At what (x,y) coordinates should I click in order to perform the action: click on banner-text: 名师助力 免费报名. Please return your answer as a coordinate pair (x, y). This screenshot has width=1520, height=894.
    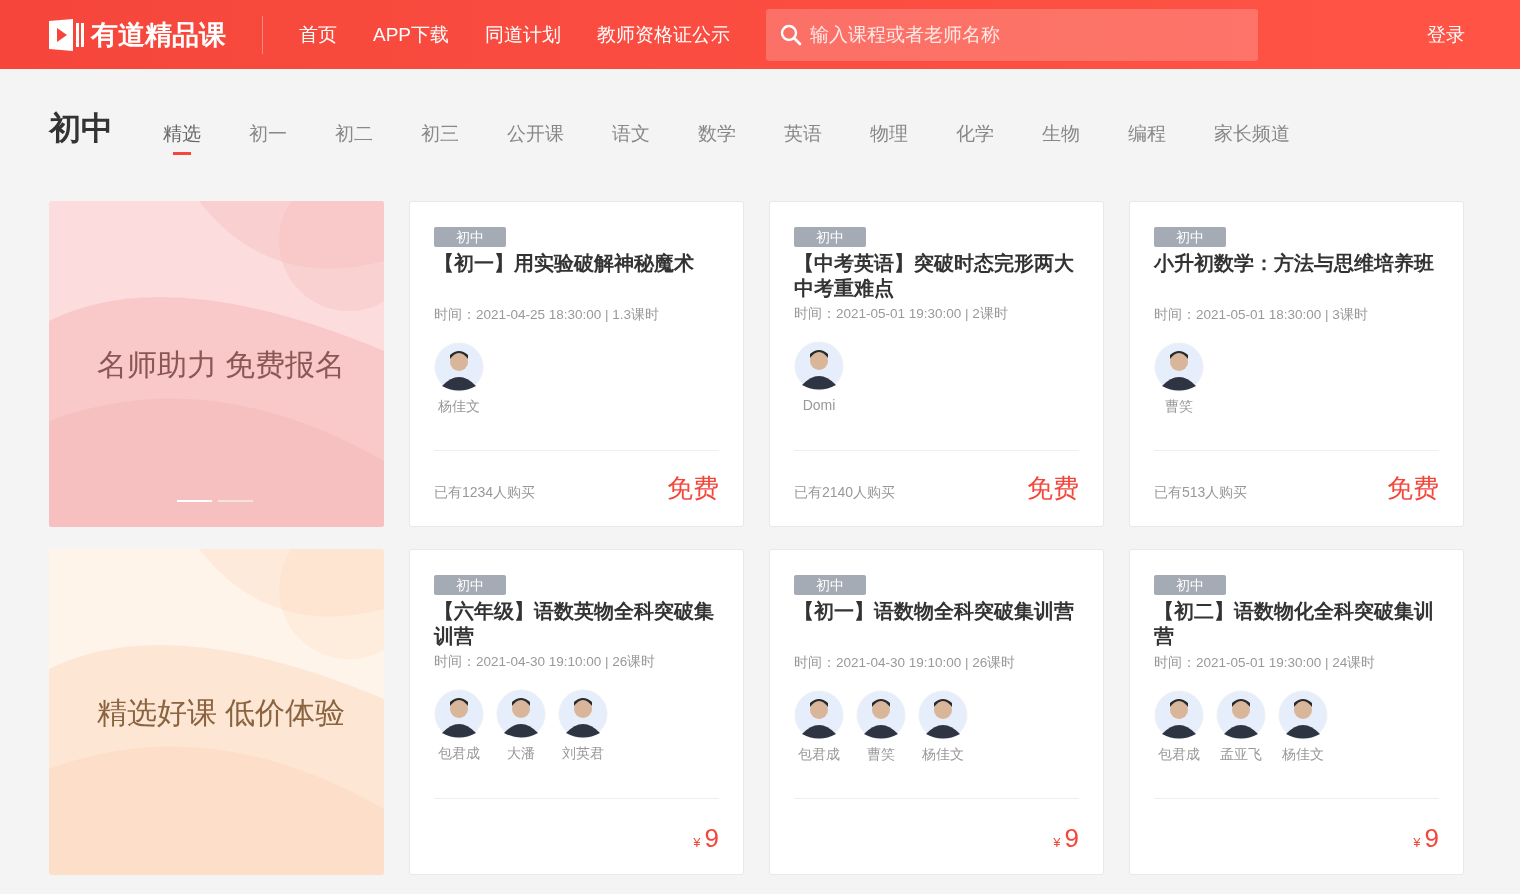
    Looking at the image, I should click on (221, 365).